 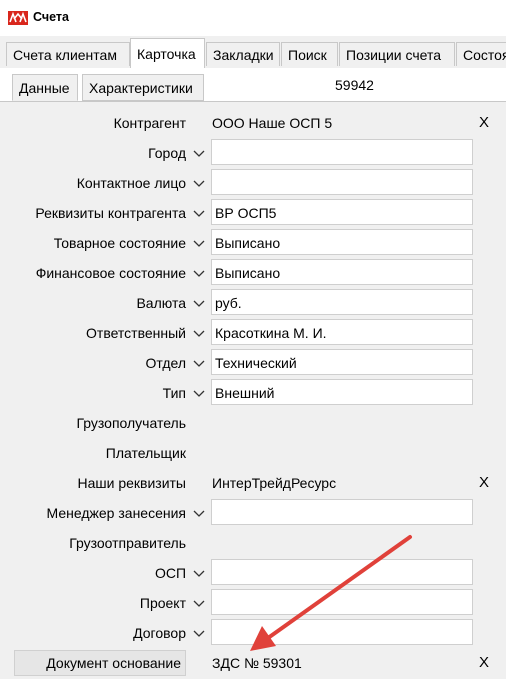 I want to click on form-row: Город, so click(x=253, y=153).